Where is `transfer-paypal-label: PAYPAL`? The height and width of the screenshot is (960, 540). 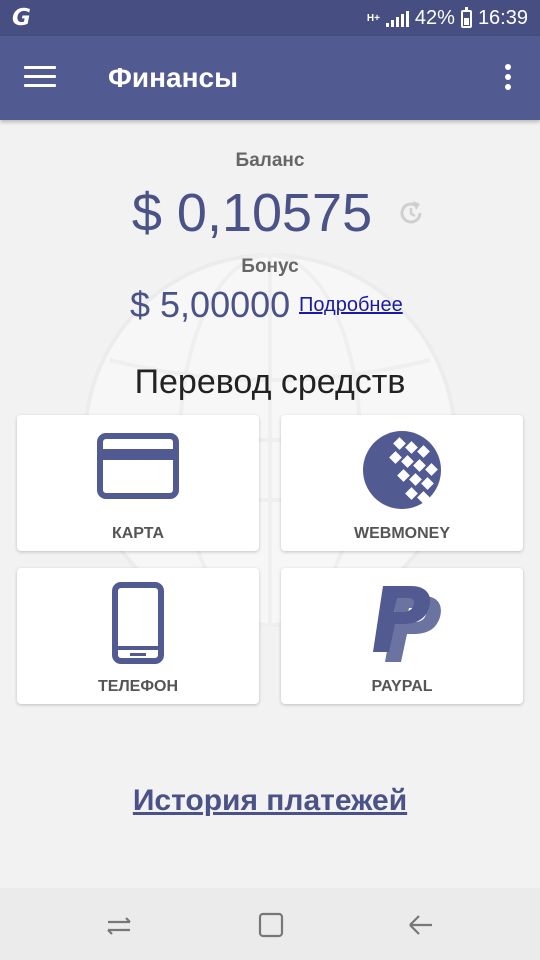
transfer-paypal-label: PAYPAL is located at coordinates (402, 686).